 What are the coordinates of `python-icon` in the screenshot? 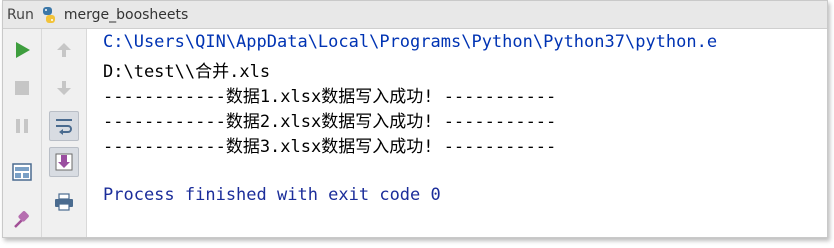 It's located at (48, 14).